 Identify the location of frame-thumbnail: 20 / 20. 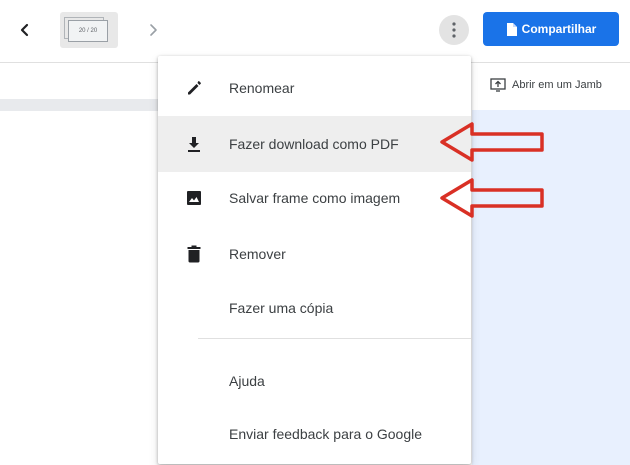
(89, 30).